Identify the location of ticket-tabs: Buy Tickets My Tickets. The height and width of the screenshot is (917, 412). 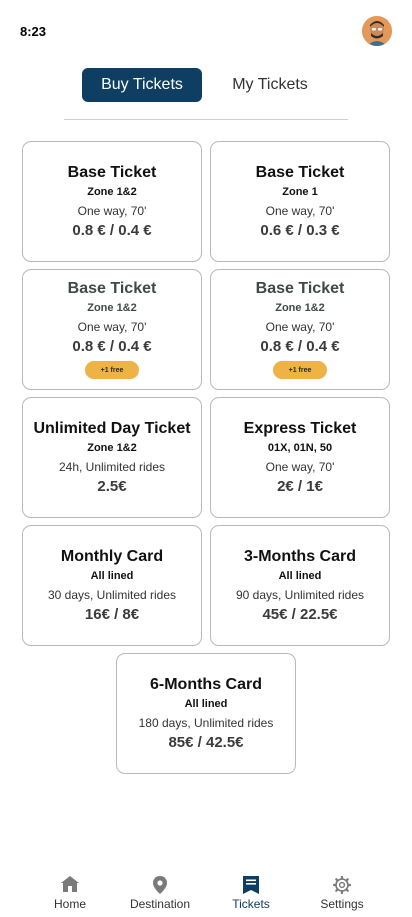
(206, 85).